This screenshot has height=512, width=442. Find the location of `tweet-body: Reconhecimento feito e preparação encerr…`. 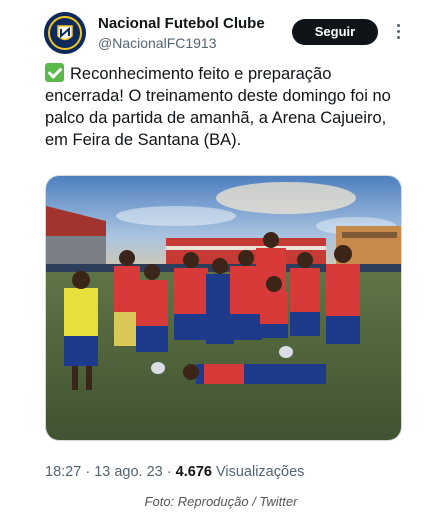

tweet-body: Reconhecimento feito e preparação encerr… is located at coordinates (218, 107).